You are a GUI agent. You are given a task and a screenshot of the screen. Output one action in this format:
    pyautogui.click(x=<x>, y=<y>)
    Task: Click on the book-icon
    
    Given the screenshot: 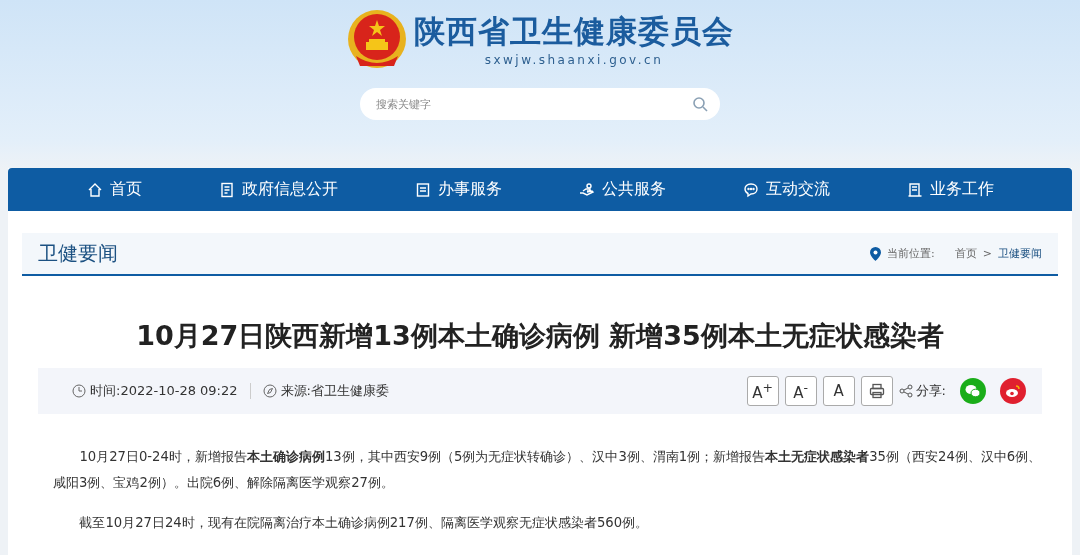 What is the action you would take?
    pyautogui.click(x=914, y=189)
    